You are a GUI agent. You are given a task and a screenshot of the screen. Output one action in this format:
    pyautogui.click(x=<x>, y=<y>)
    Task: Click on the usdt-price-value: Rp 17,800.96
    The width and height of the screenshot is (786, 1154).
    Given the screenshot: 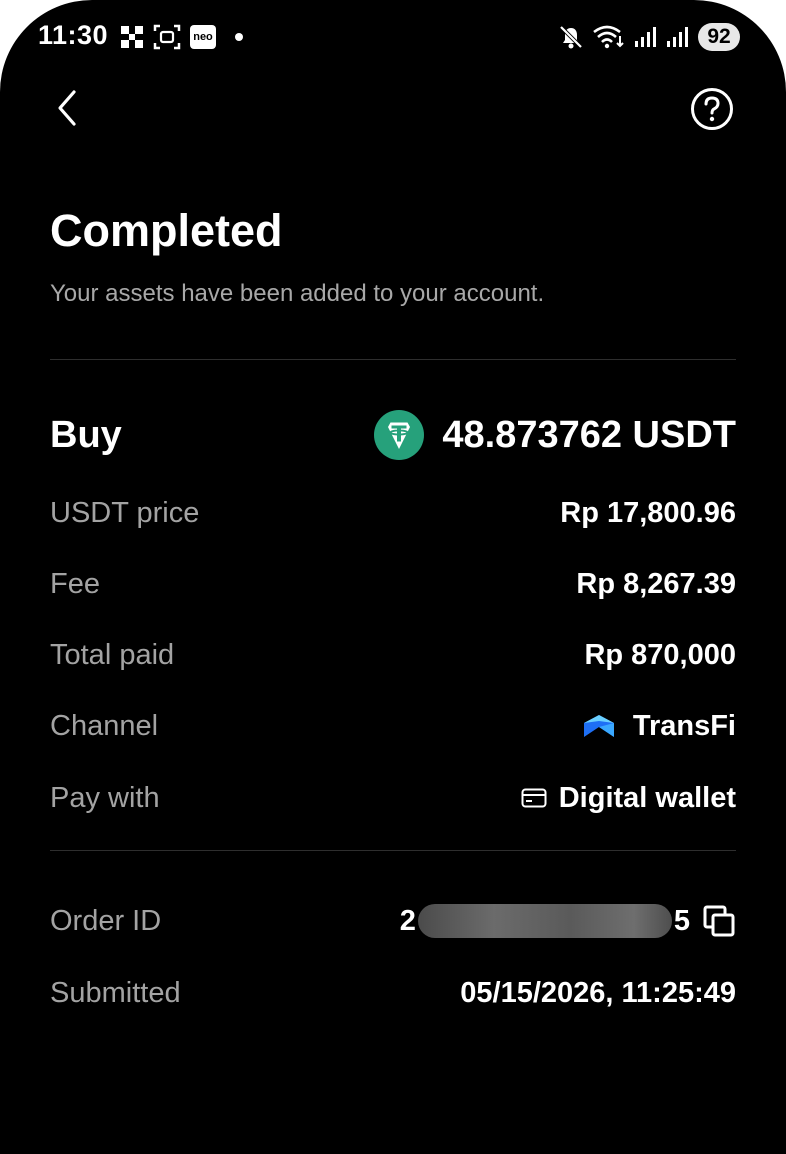 What is the action you would take?
    pyautogui.click(x=648, y=512)
    